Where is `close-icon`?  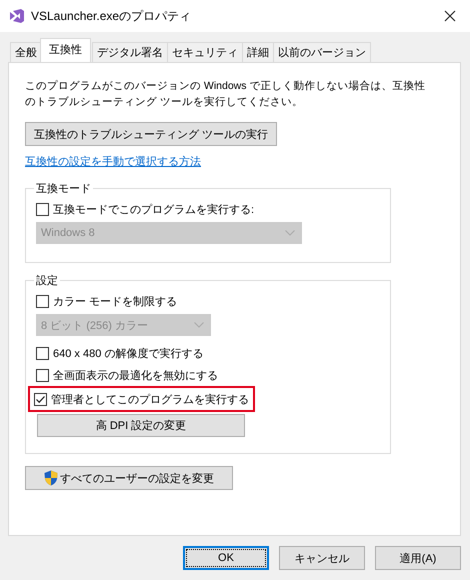
close-icon is located at coordinates (450, 16).